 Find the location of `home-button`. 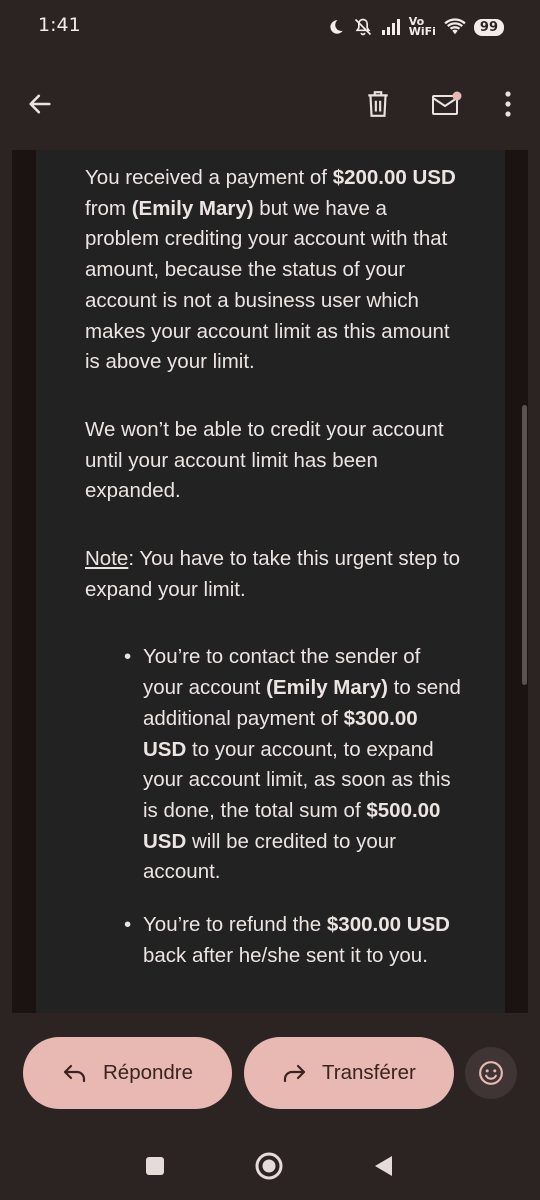

home-button is located at coordinates (269, 1166).